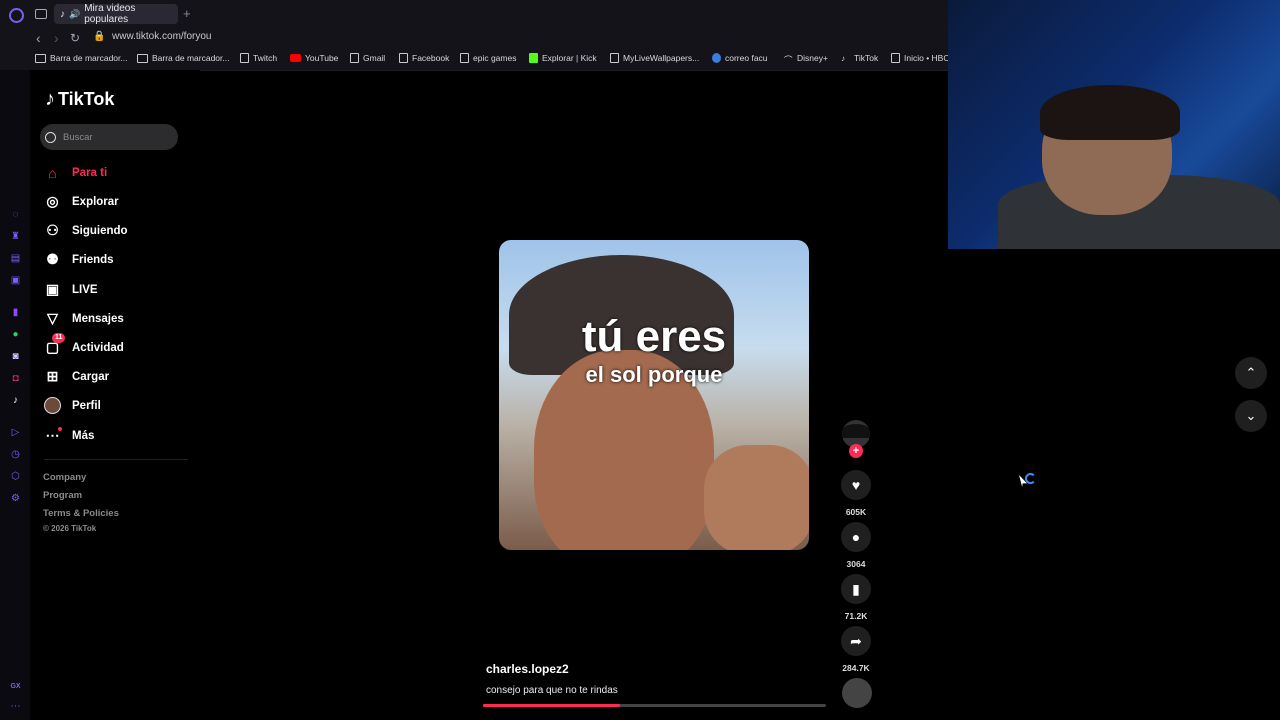 Image resolution: width=1280 pixels, height=720 pixels. What do you see at coordinates (856, 512) in the screenshot?
I see `like-count: 605K` at bounding box center [856, 512].